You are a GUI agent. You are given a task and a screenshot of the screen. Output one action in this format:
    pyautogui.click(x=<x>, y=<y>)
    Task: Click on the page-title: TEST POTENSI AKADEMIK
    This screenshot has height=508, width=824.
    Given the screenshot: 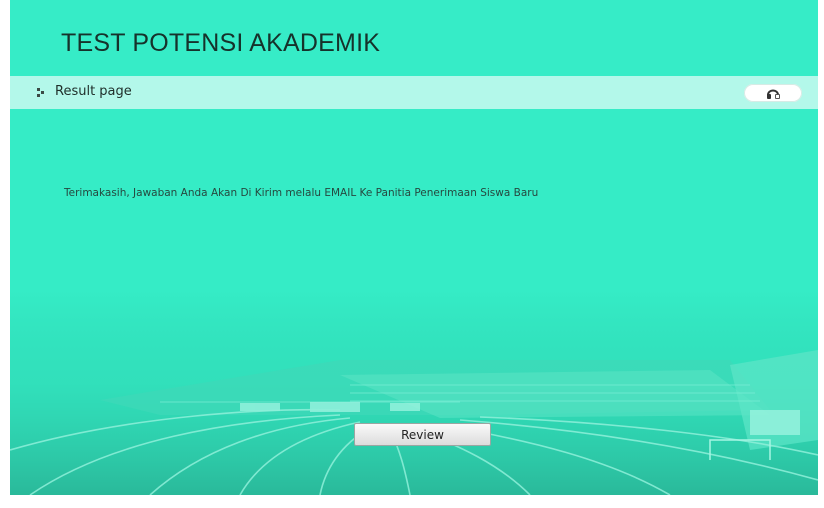 What is the action you would take?
    pyautogui.click(x=221, y=43)
    